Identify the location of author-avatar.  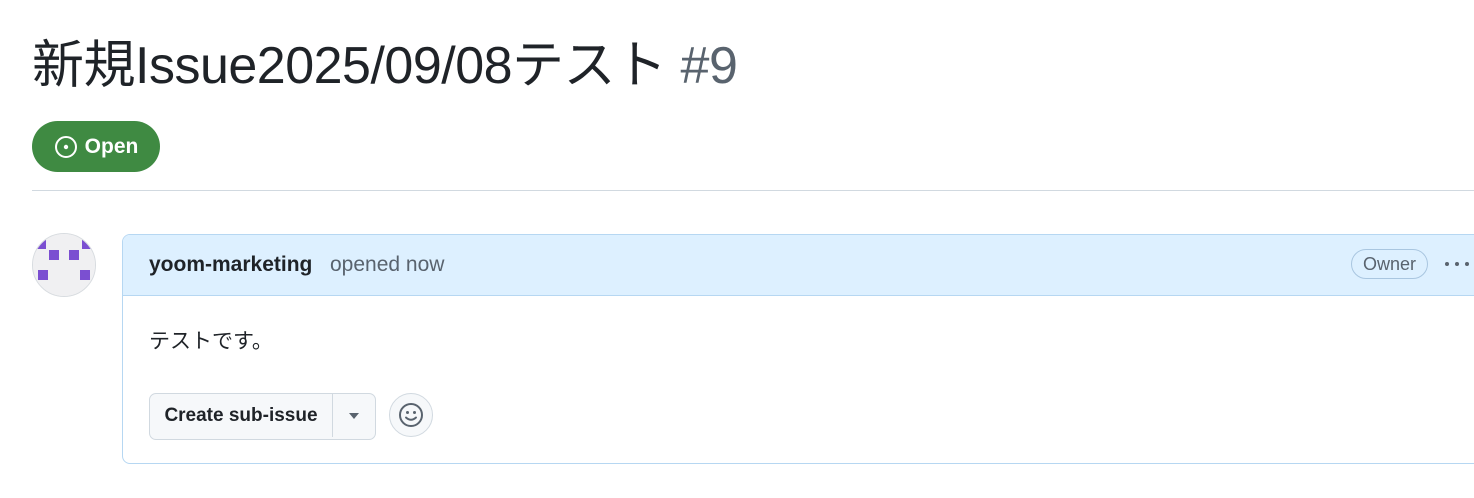
(64, 265).